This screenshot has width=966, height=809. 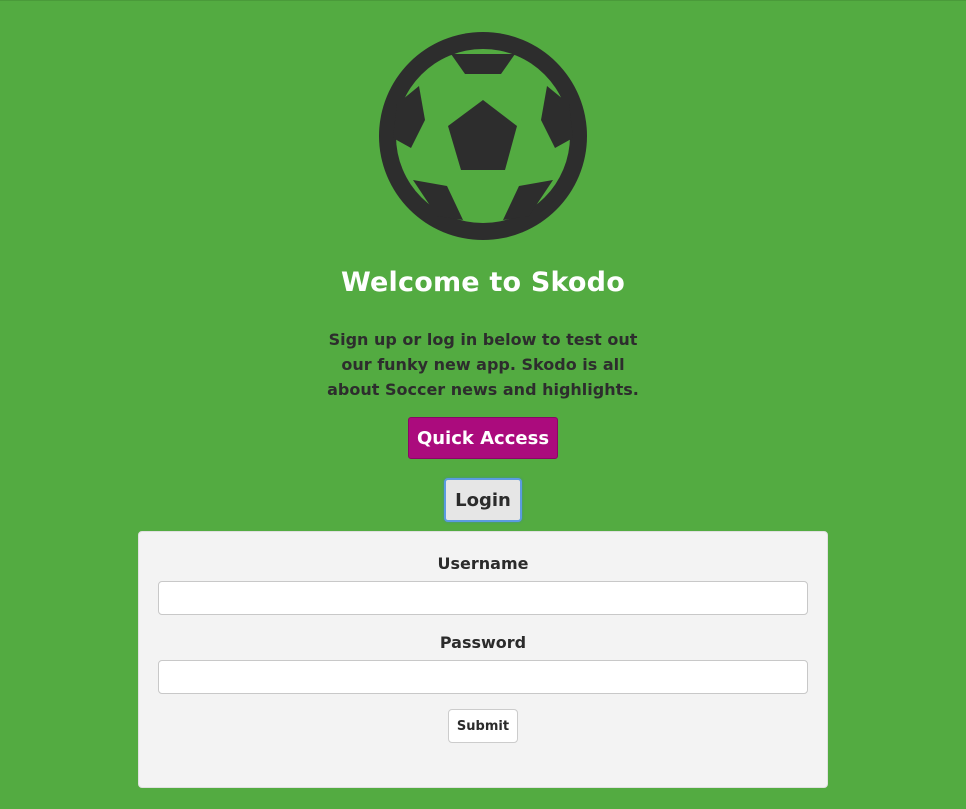 What do you see at coordinates (483, 136) in the screenshot?
I see `soccer-ball-icon` at bounding box center [483, 136].